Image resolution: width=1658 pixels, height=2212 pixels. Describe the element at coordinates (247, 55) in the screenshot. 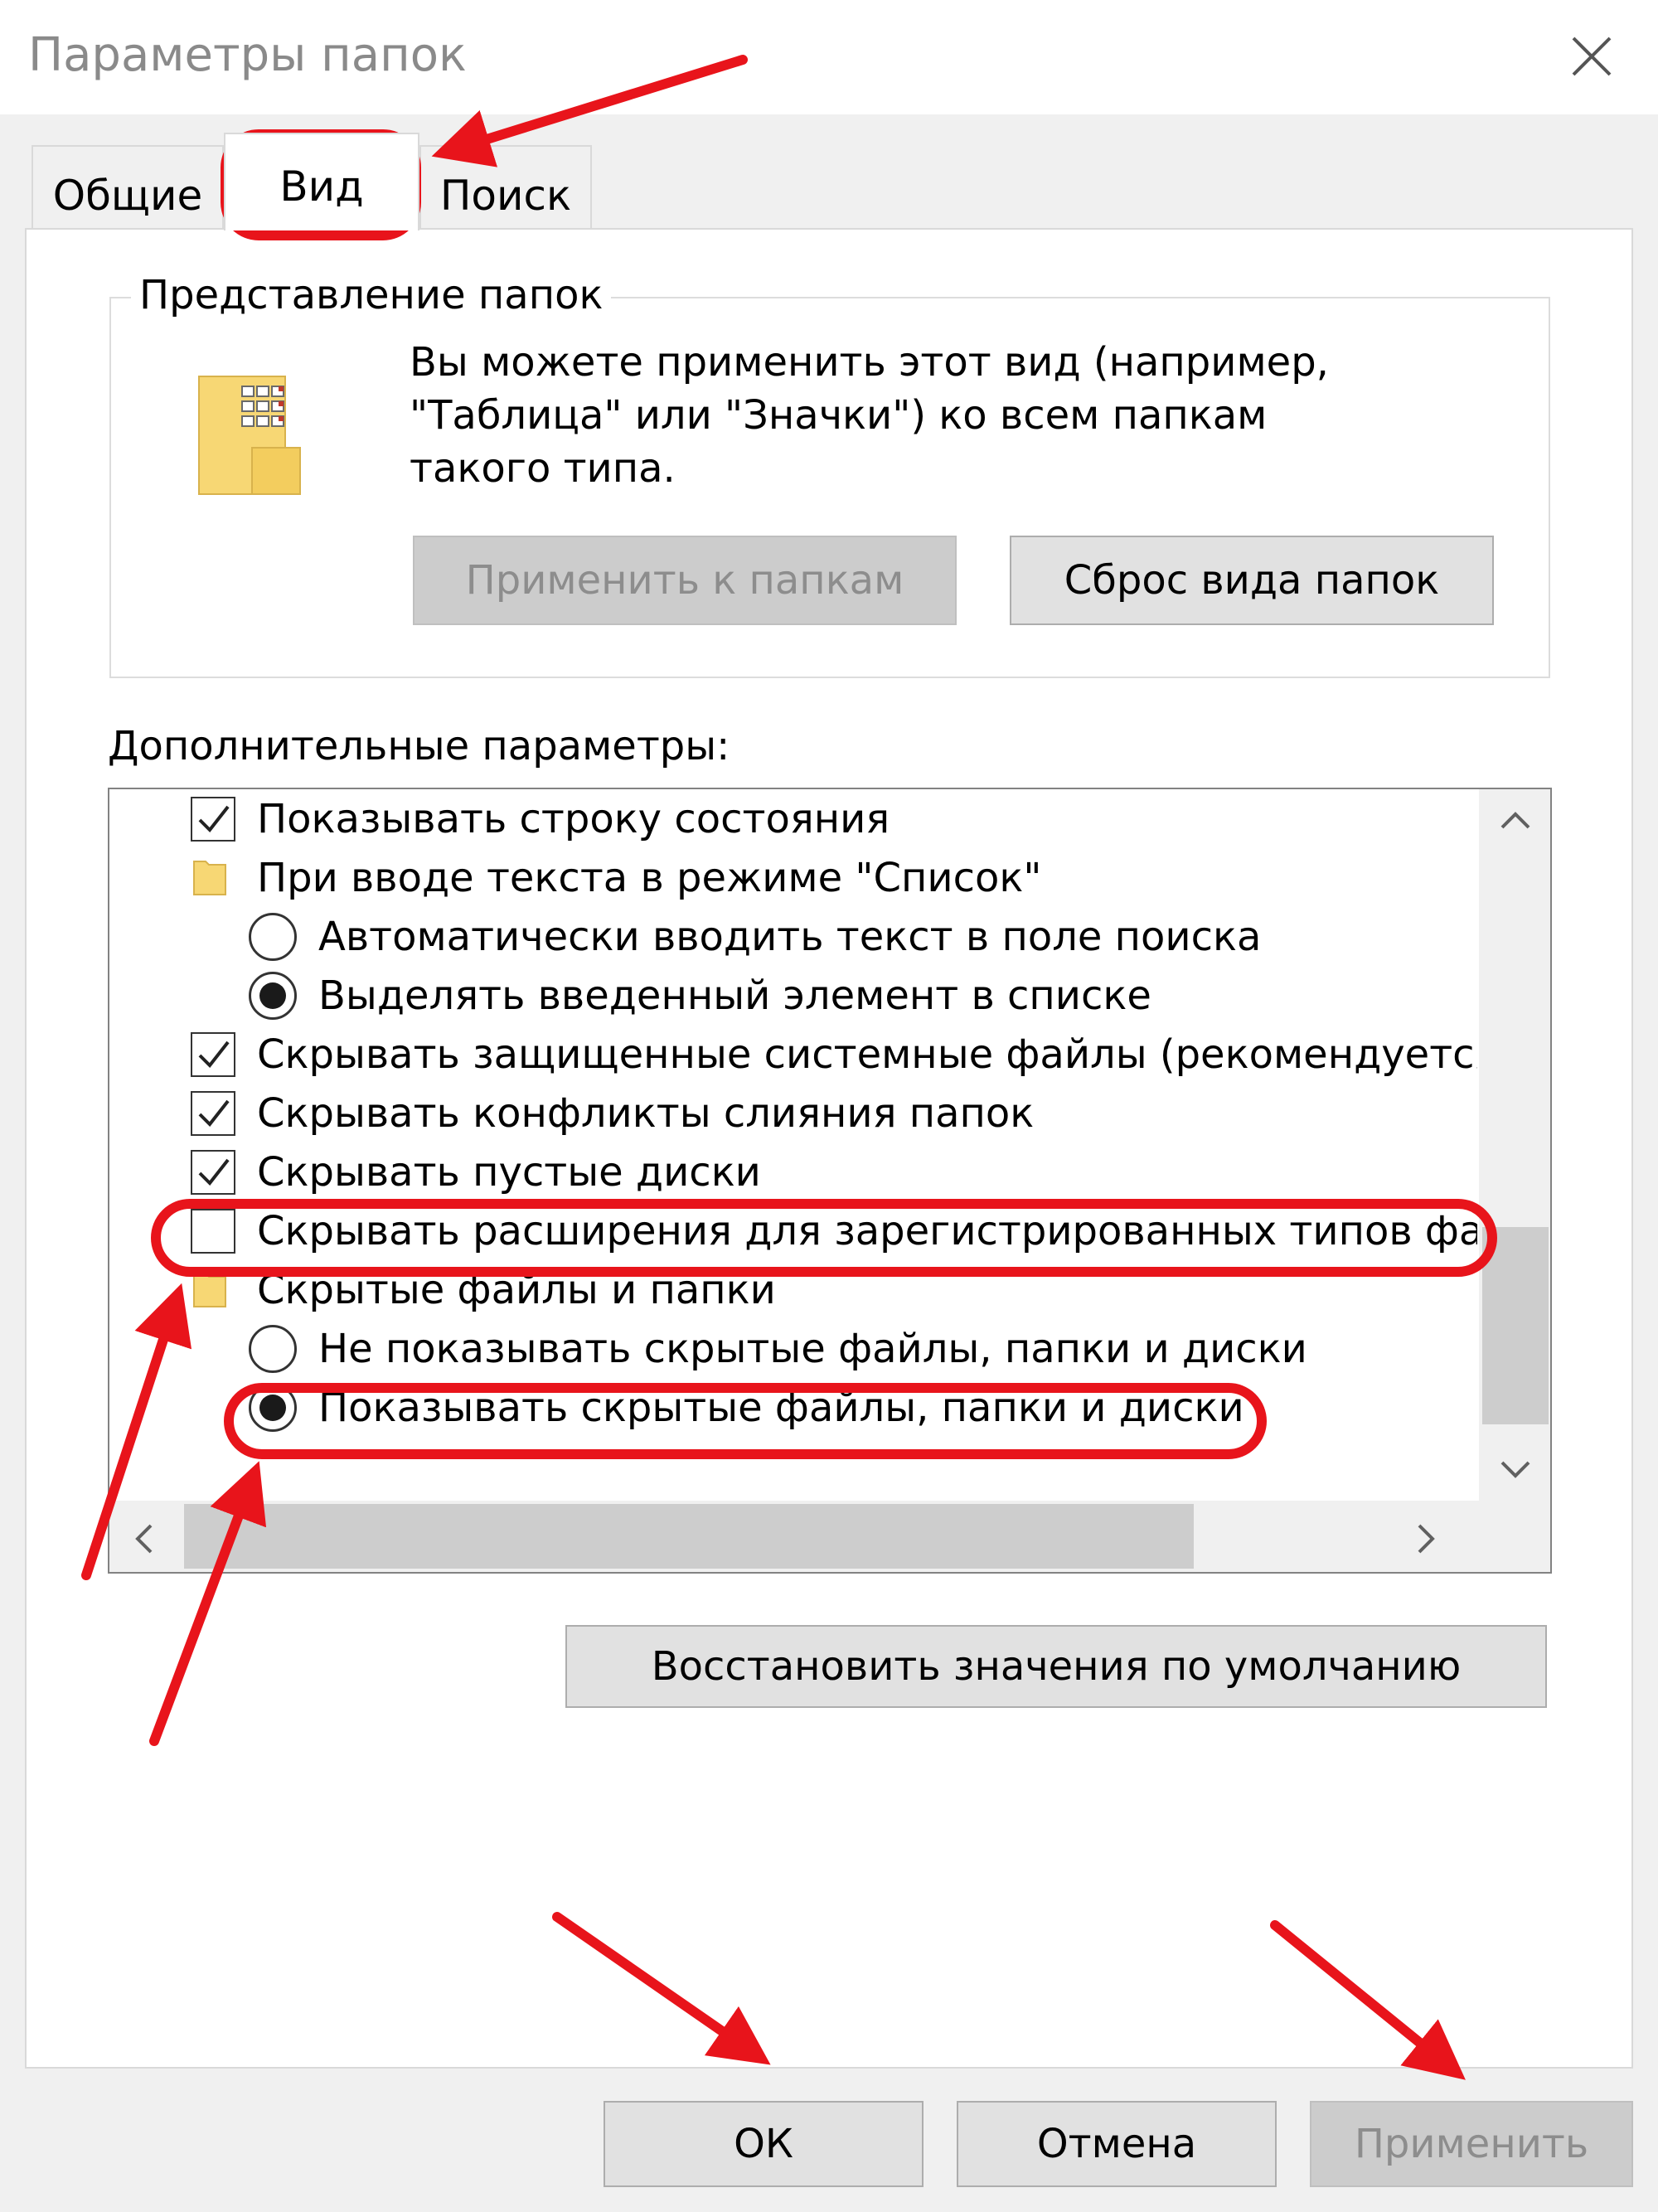

I see `window-title: Параметры папок` at that location.